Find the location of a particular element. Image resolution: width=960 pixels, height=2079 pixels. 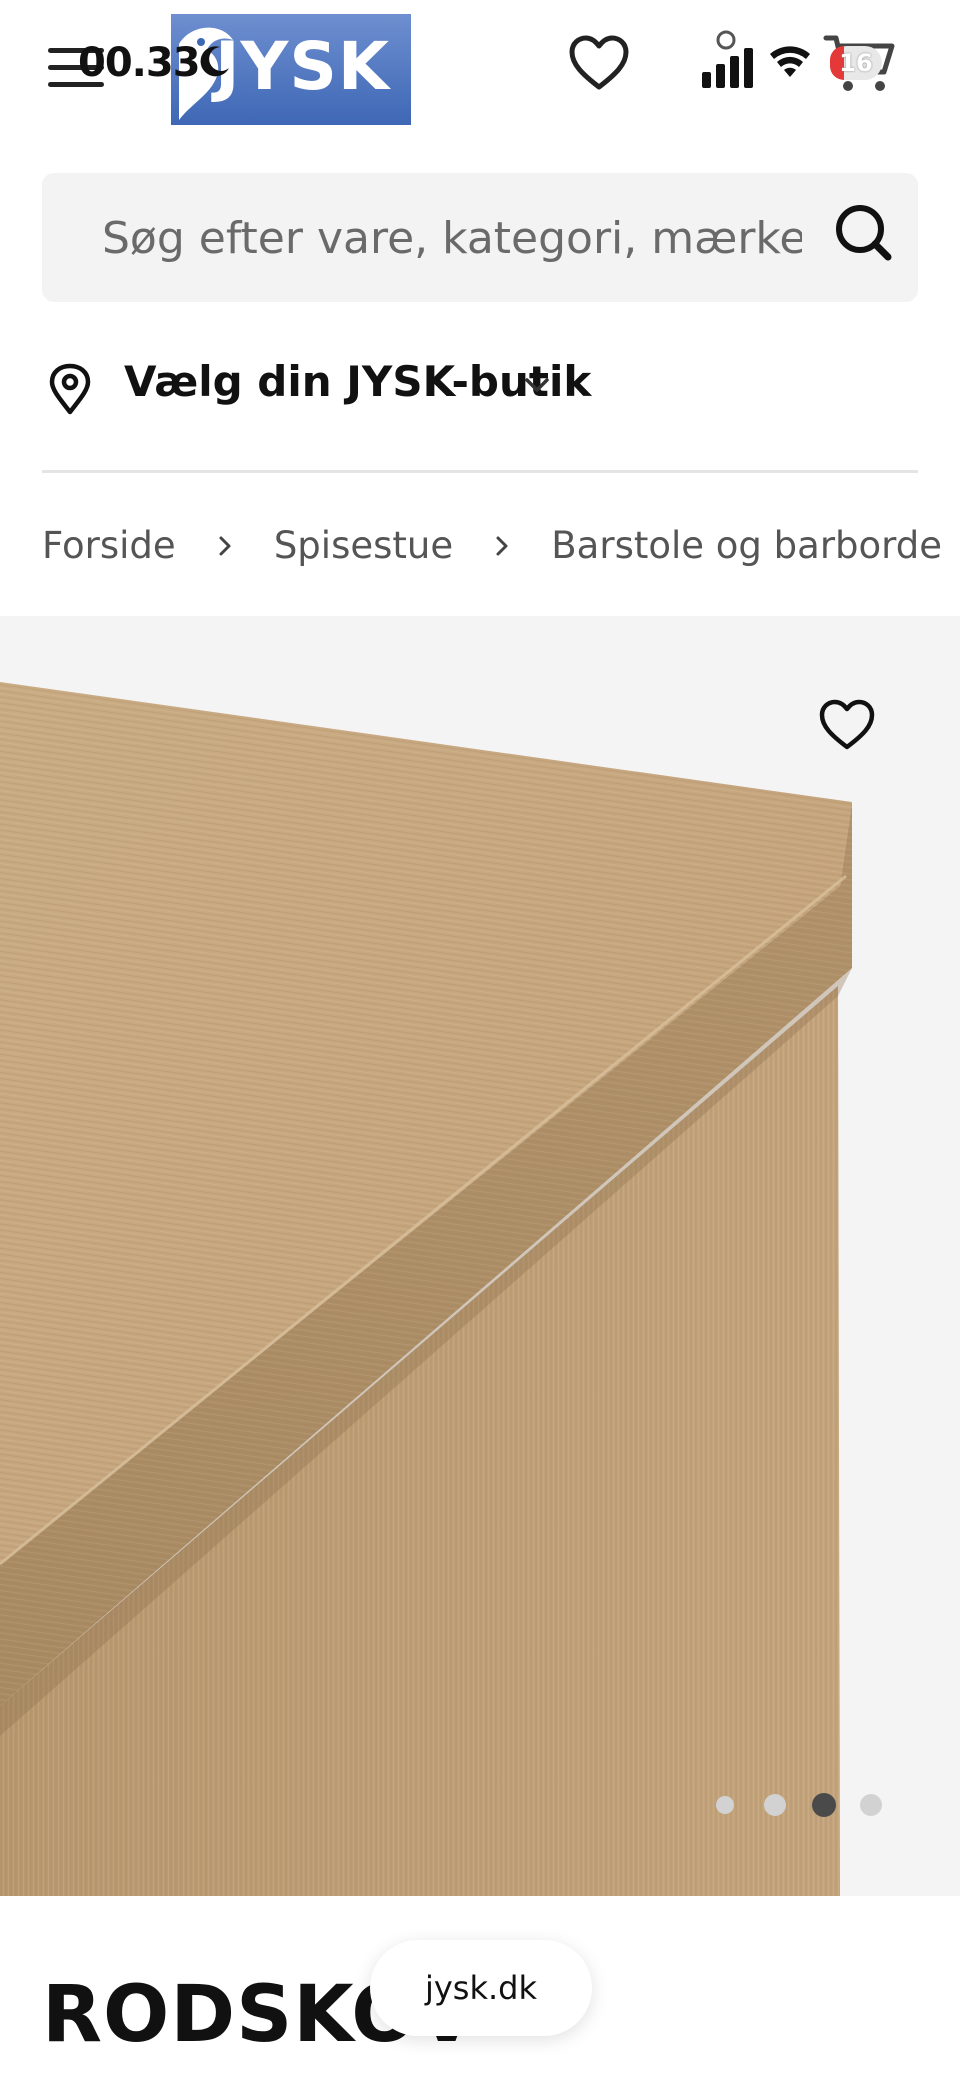

search-icon is located at coordinates (864, 233).